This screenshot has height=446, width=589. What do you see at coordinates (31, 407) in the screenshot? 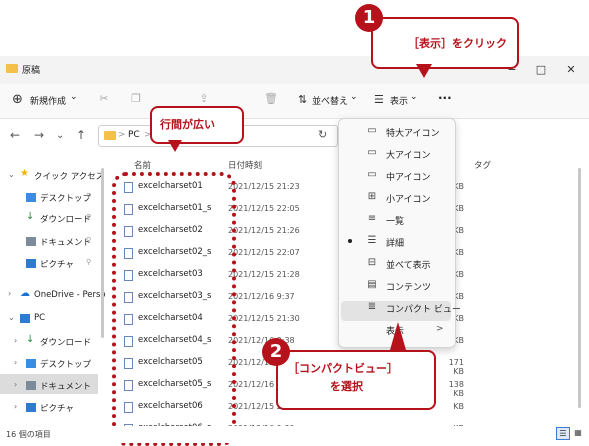
I see `picture-icon` at bounding box center [31, 407].